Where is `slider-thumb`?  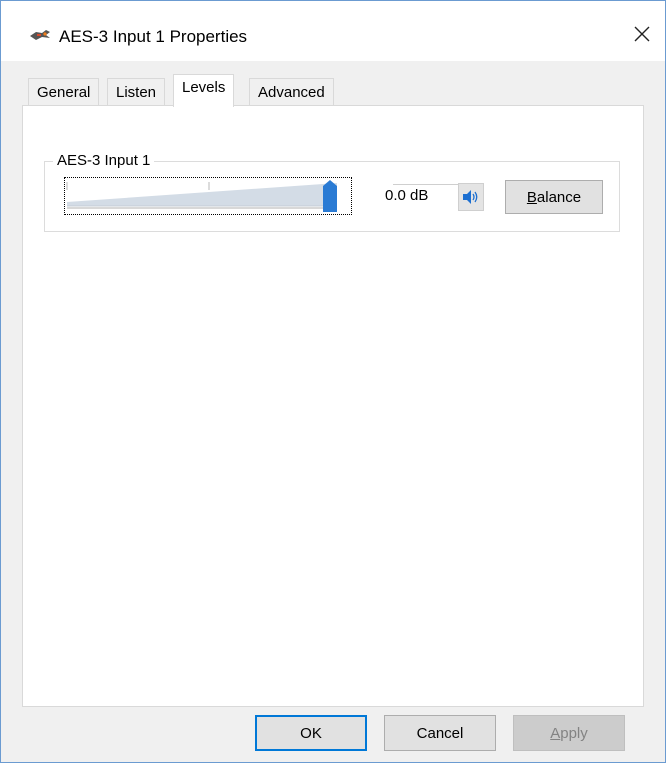
slider-thumb is located at coordinates (330, 196).